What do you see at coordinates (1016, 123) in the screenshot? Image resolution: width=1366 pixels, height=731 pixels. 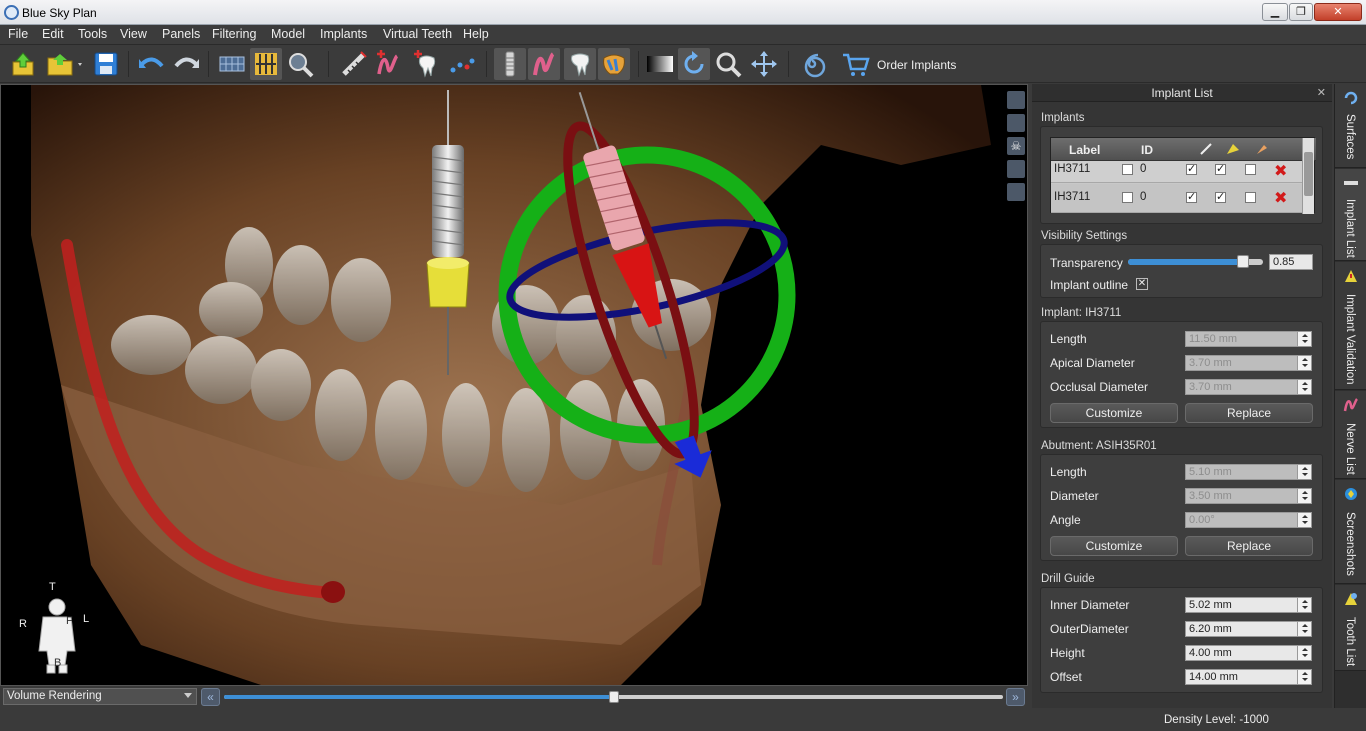 I see `reset-view-icon` at bounding box center [1016, 123].